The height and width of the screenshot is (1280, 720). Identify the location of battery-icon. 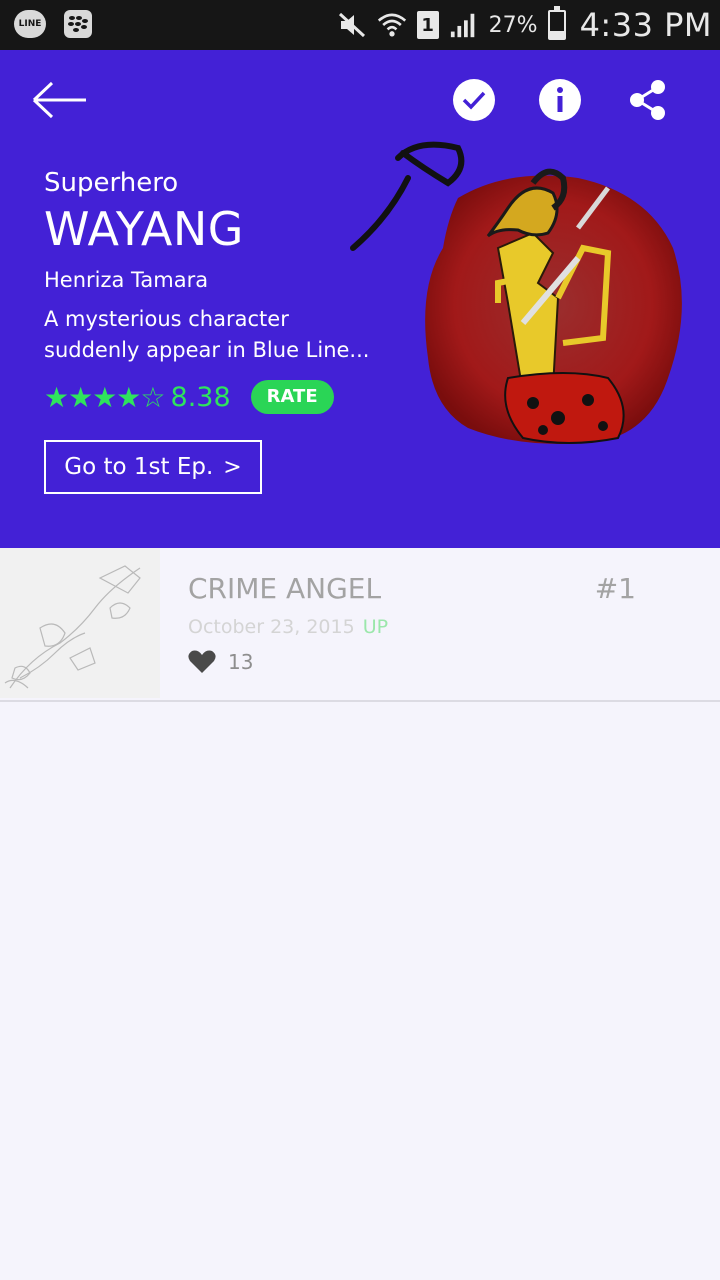
(556, 23).